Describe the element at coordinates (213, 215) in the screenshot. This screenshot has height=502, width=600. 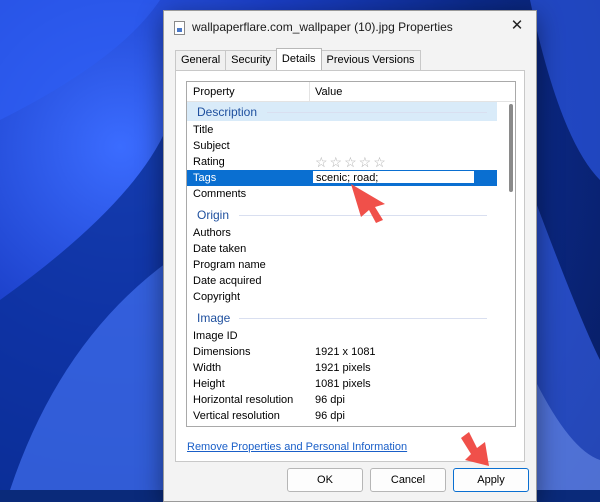
I see `group-label: Origin` at that location.